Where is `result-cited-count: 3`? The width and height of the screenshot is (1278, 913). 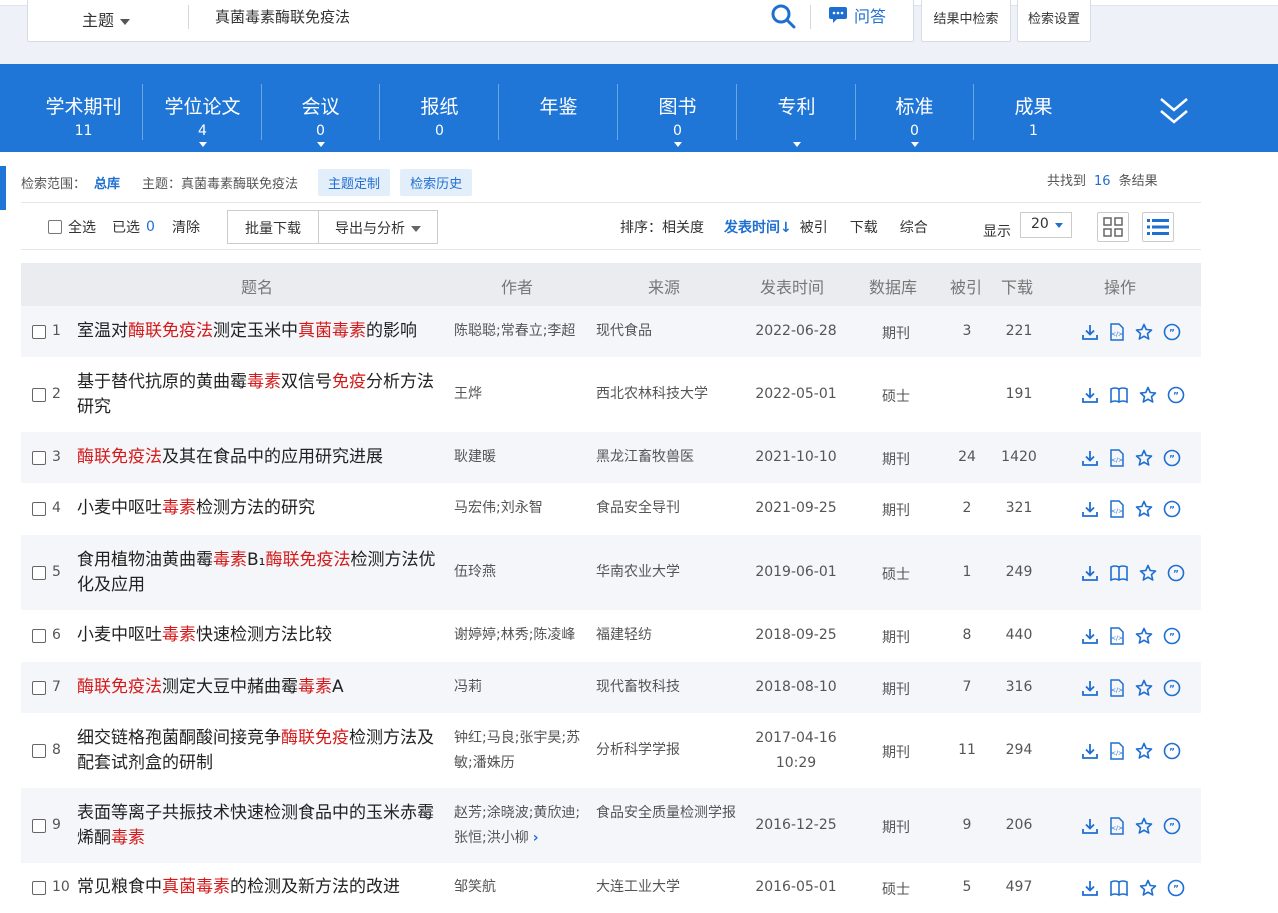
result-cited-count: 3 is located at coordinates (967, 331).